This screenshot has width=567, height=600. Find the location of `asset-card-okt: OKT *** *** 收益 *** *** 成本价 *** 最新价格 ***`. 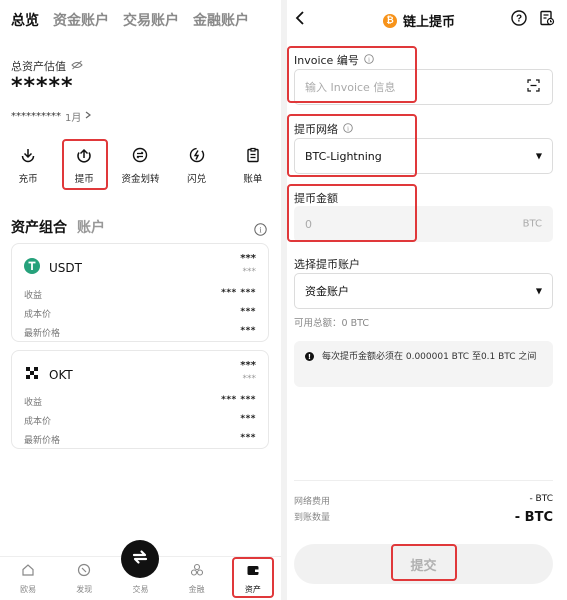

asset-card-okt: OKT *** *** 收益 *** *** 成本价 *** 最新价格 *** is located at coordinates (140, 399).